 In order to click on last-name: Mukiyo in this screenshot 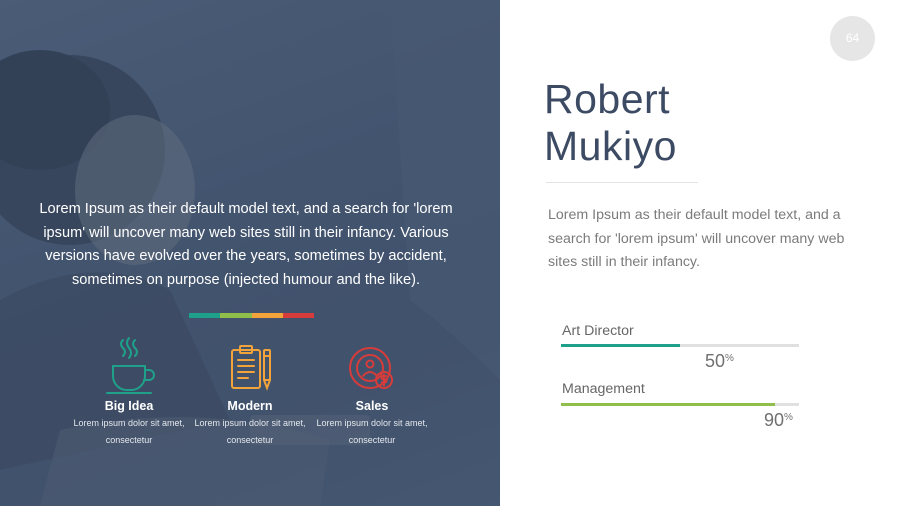, I will do `click(610, 146)`.